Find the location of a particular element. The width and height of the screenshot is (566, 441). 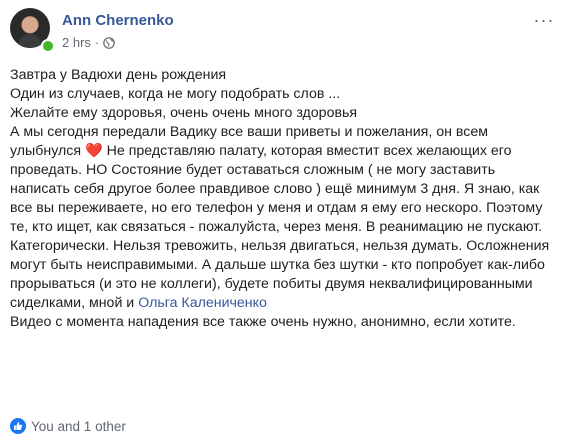

post-paragraph: Завтра у Вадюхи день рождения is located at coordinates (118, 75).